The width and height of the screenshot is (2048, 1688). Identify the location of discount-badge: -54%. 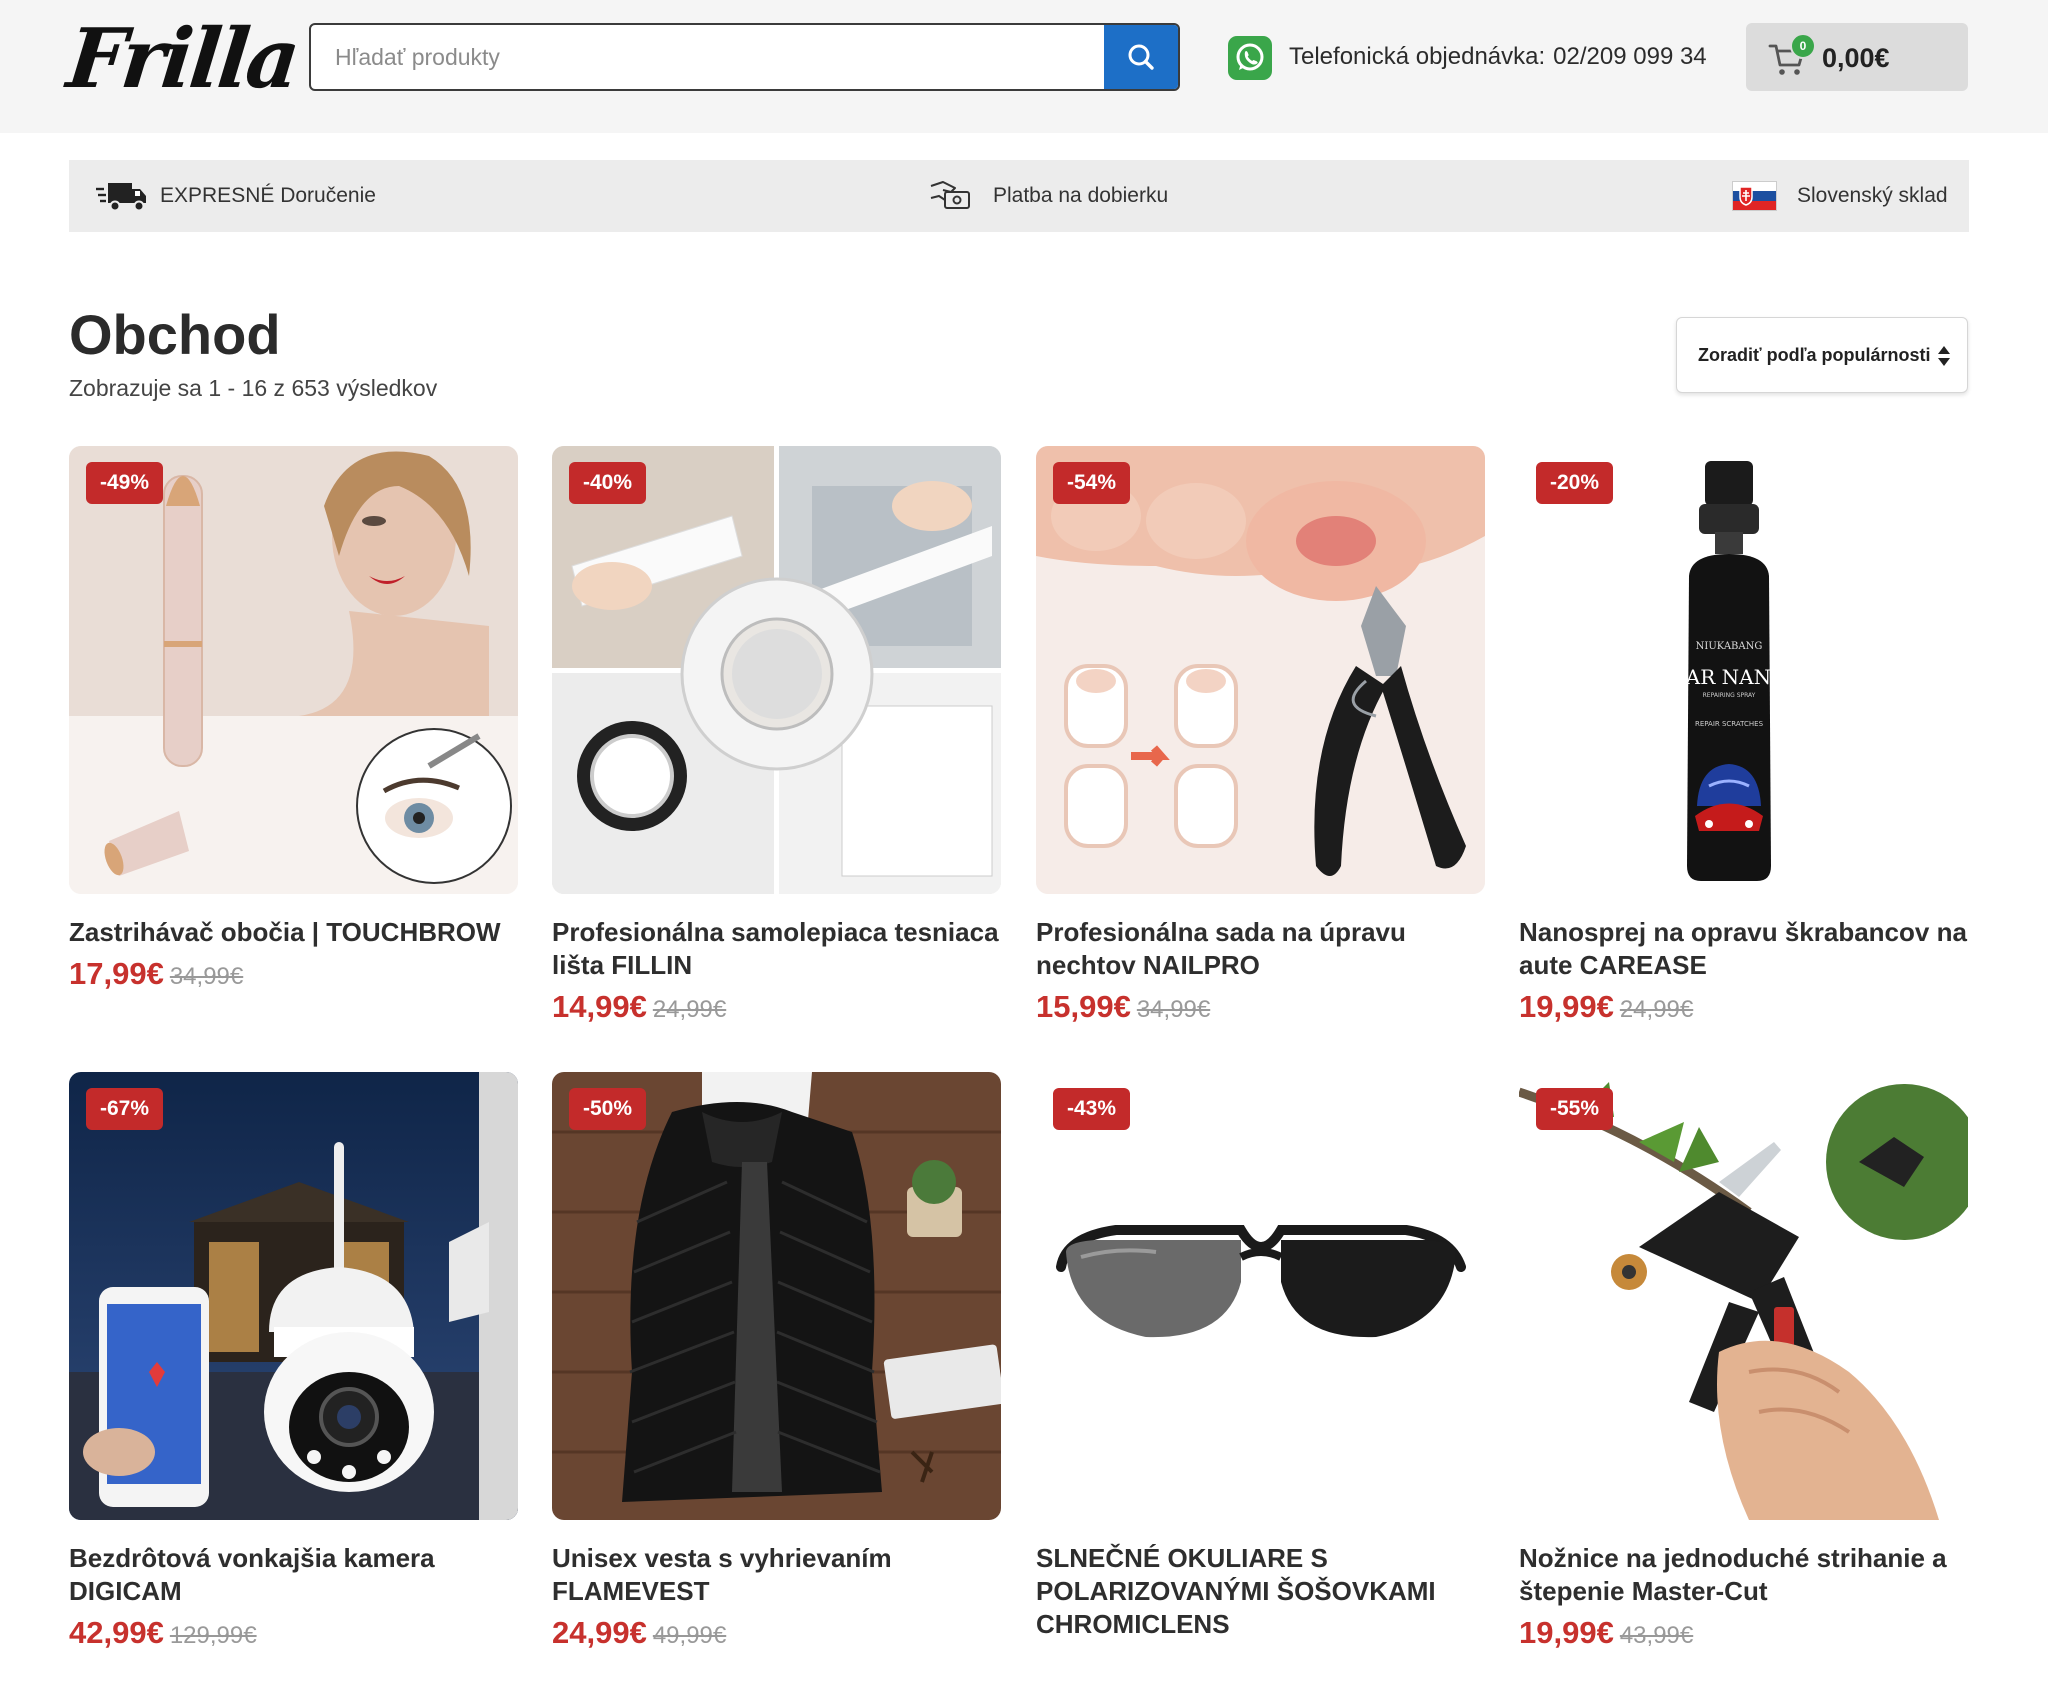
(1092, 483).